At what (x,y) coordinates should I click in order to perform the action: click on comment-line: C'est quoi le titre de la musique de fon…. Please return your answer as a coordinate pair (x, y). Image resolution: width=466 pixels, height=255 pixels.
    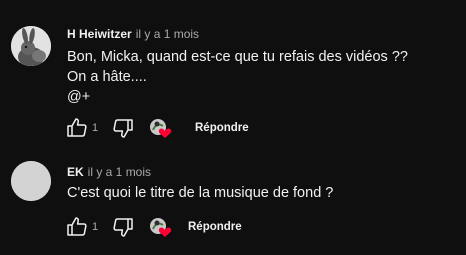
    Looking at the image, I should click on (200, 193).